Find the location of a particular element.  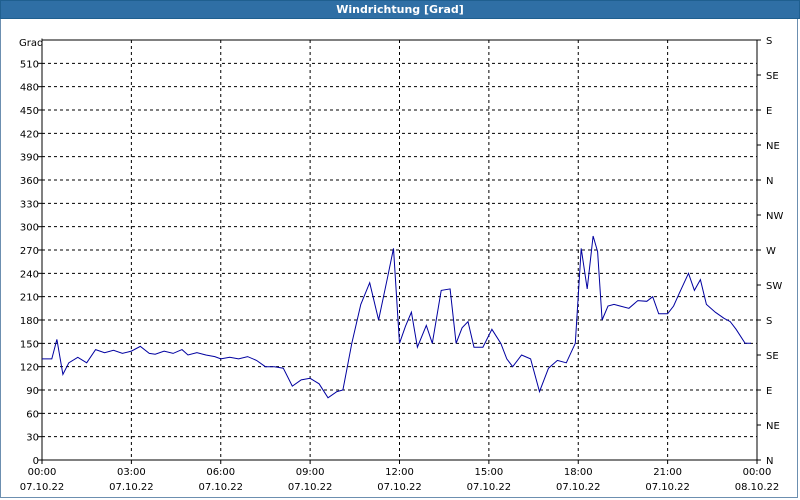

y-tick-label: 510 is located at coordinates (29, 64).